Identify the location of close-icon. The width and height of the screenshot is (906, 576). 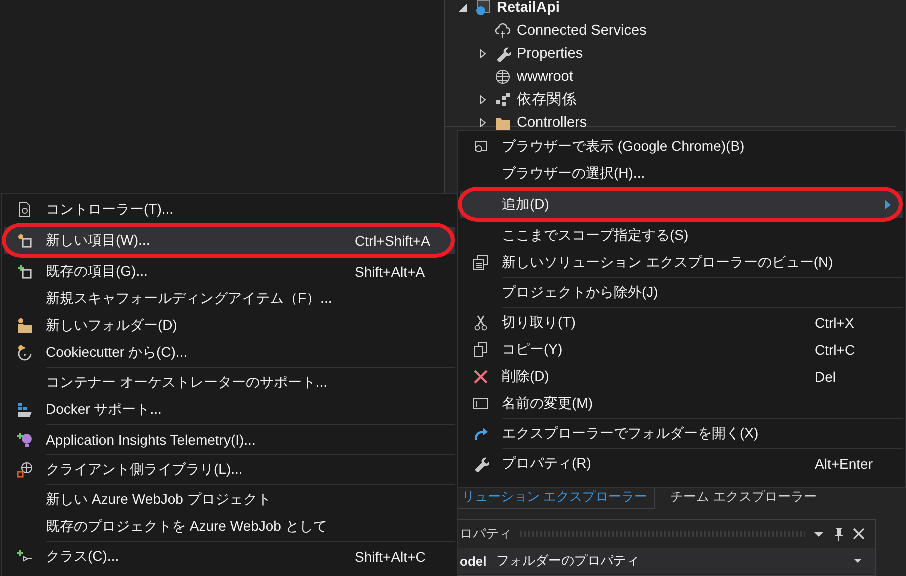
(859, 534).